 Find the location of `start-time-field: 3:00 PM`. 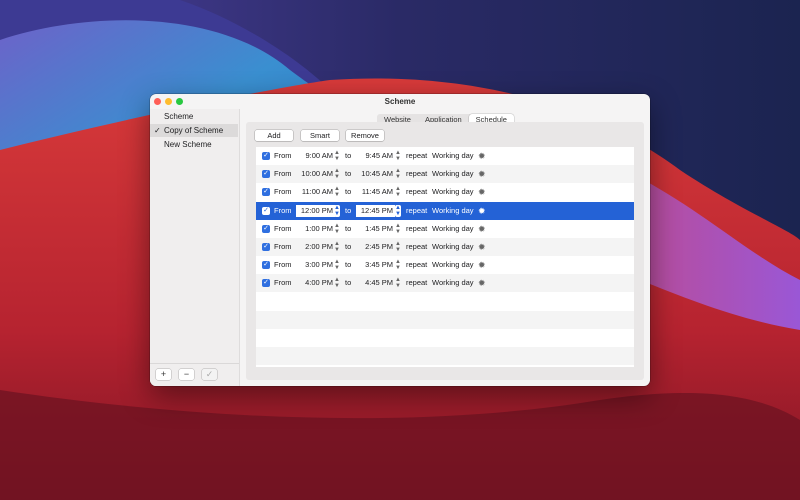

start-time-field: 3:00 PM is located at coordinates (315, 265).